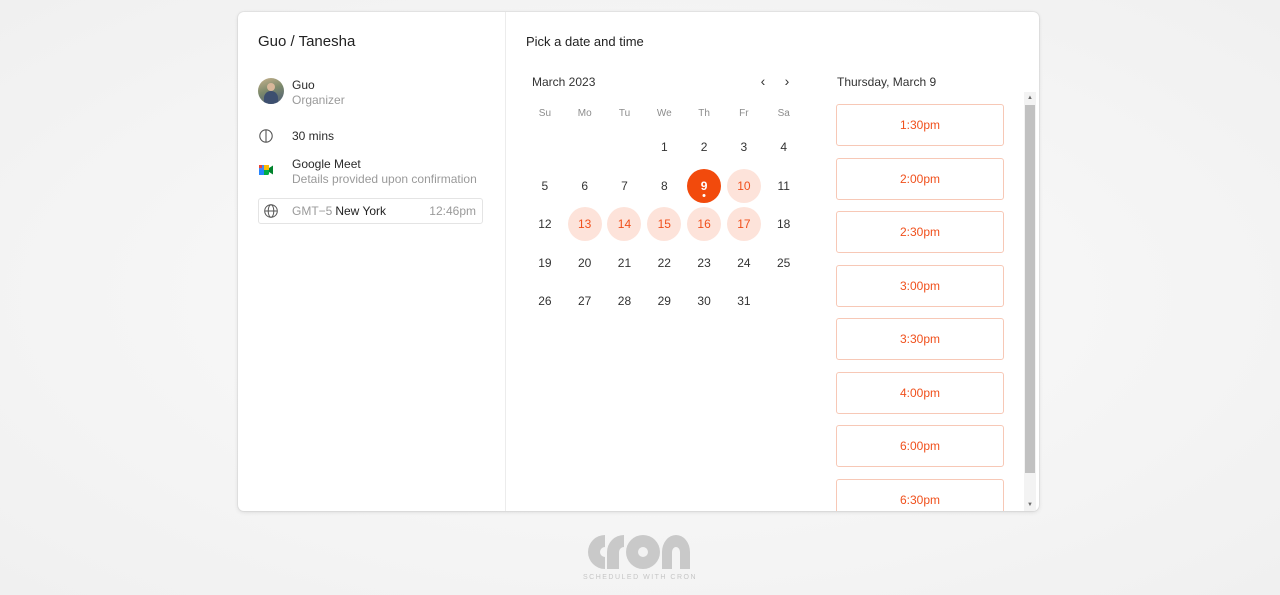  I want to click on day-number: 28, so click(624, 301).